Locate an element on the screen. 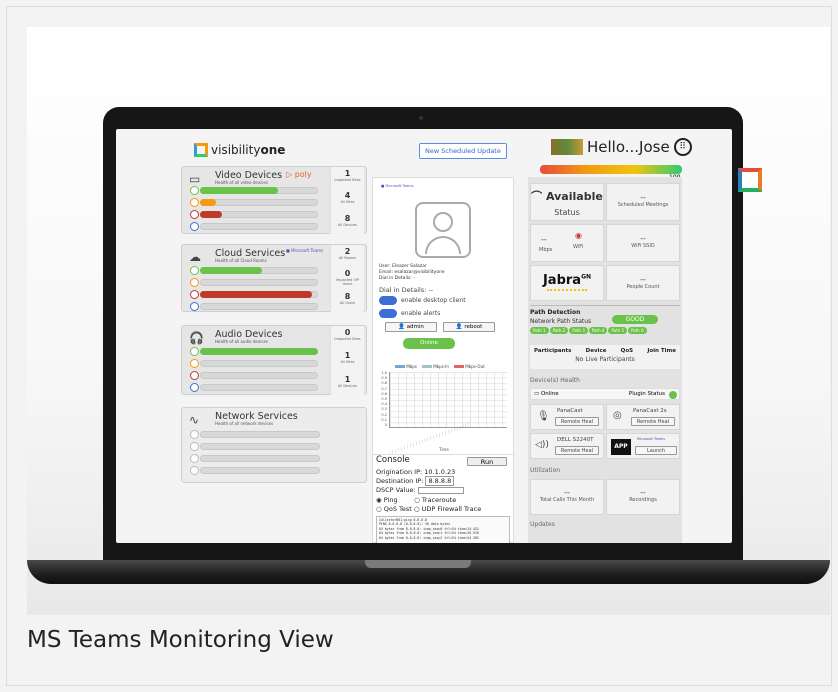 The image size is (838, 692). chart-y-ticks: 1.0 0.9 0.8 0.7 0.6 0.5 0.4 0.3 0.2 0.1 0 is located at coordinates (384, 399).